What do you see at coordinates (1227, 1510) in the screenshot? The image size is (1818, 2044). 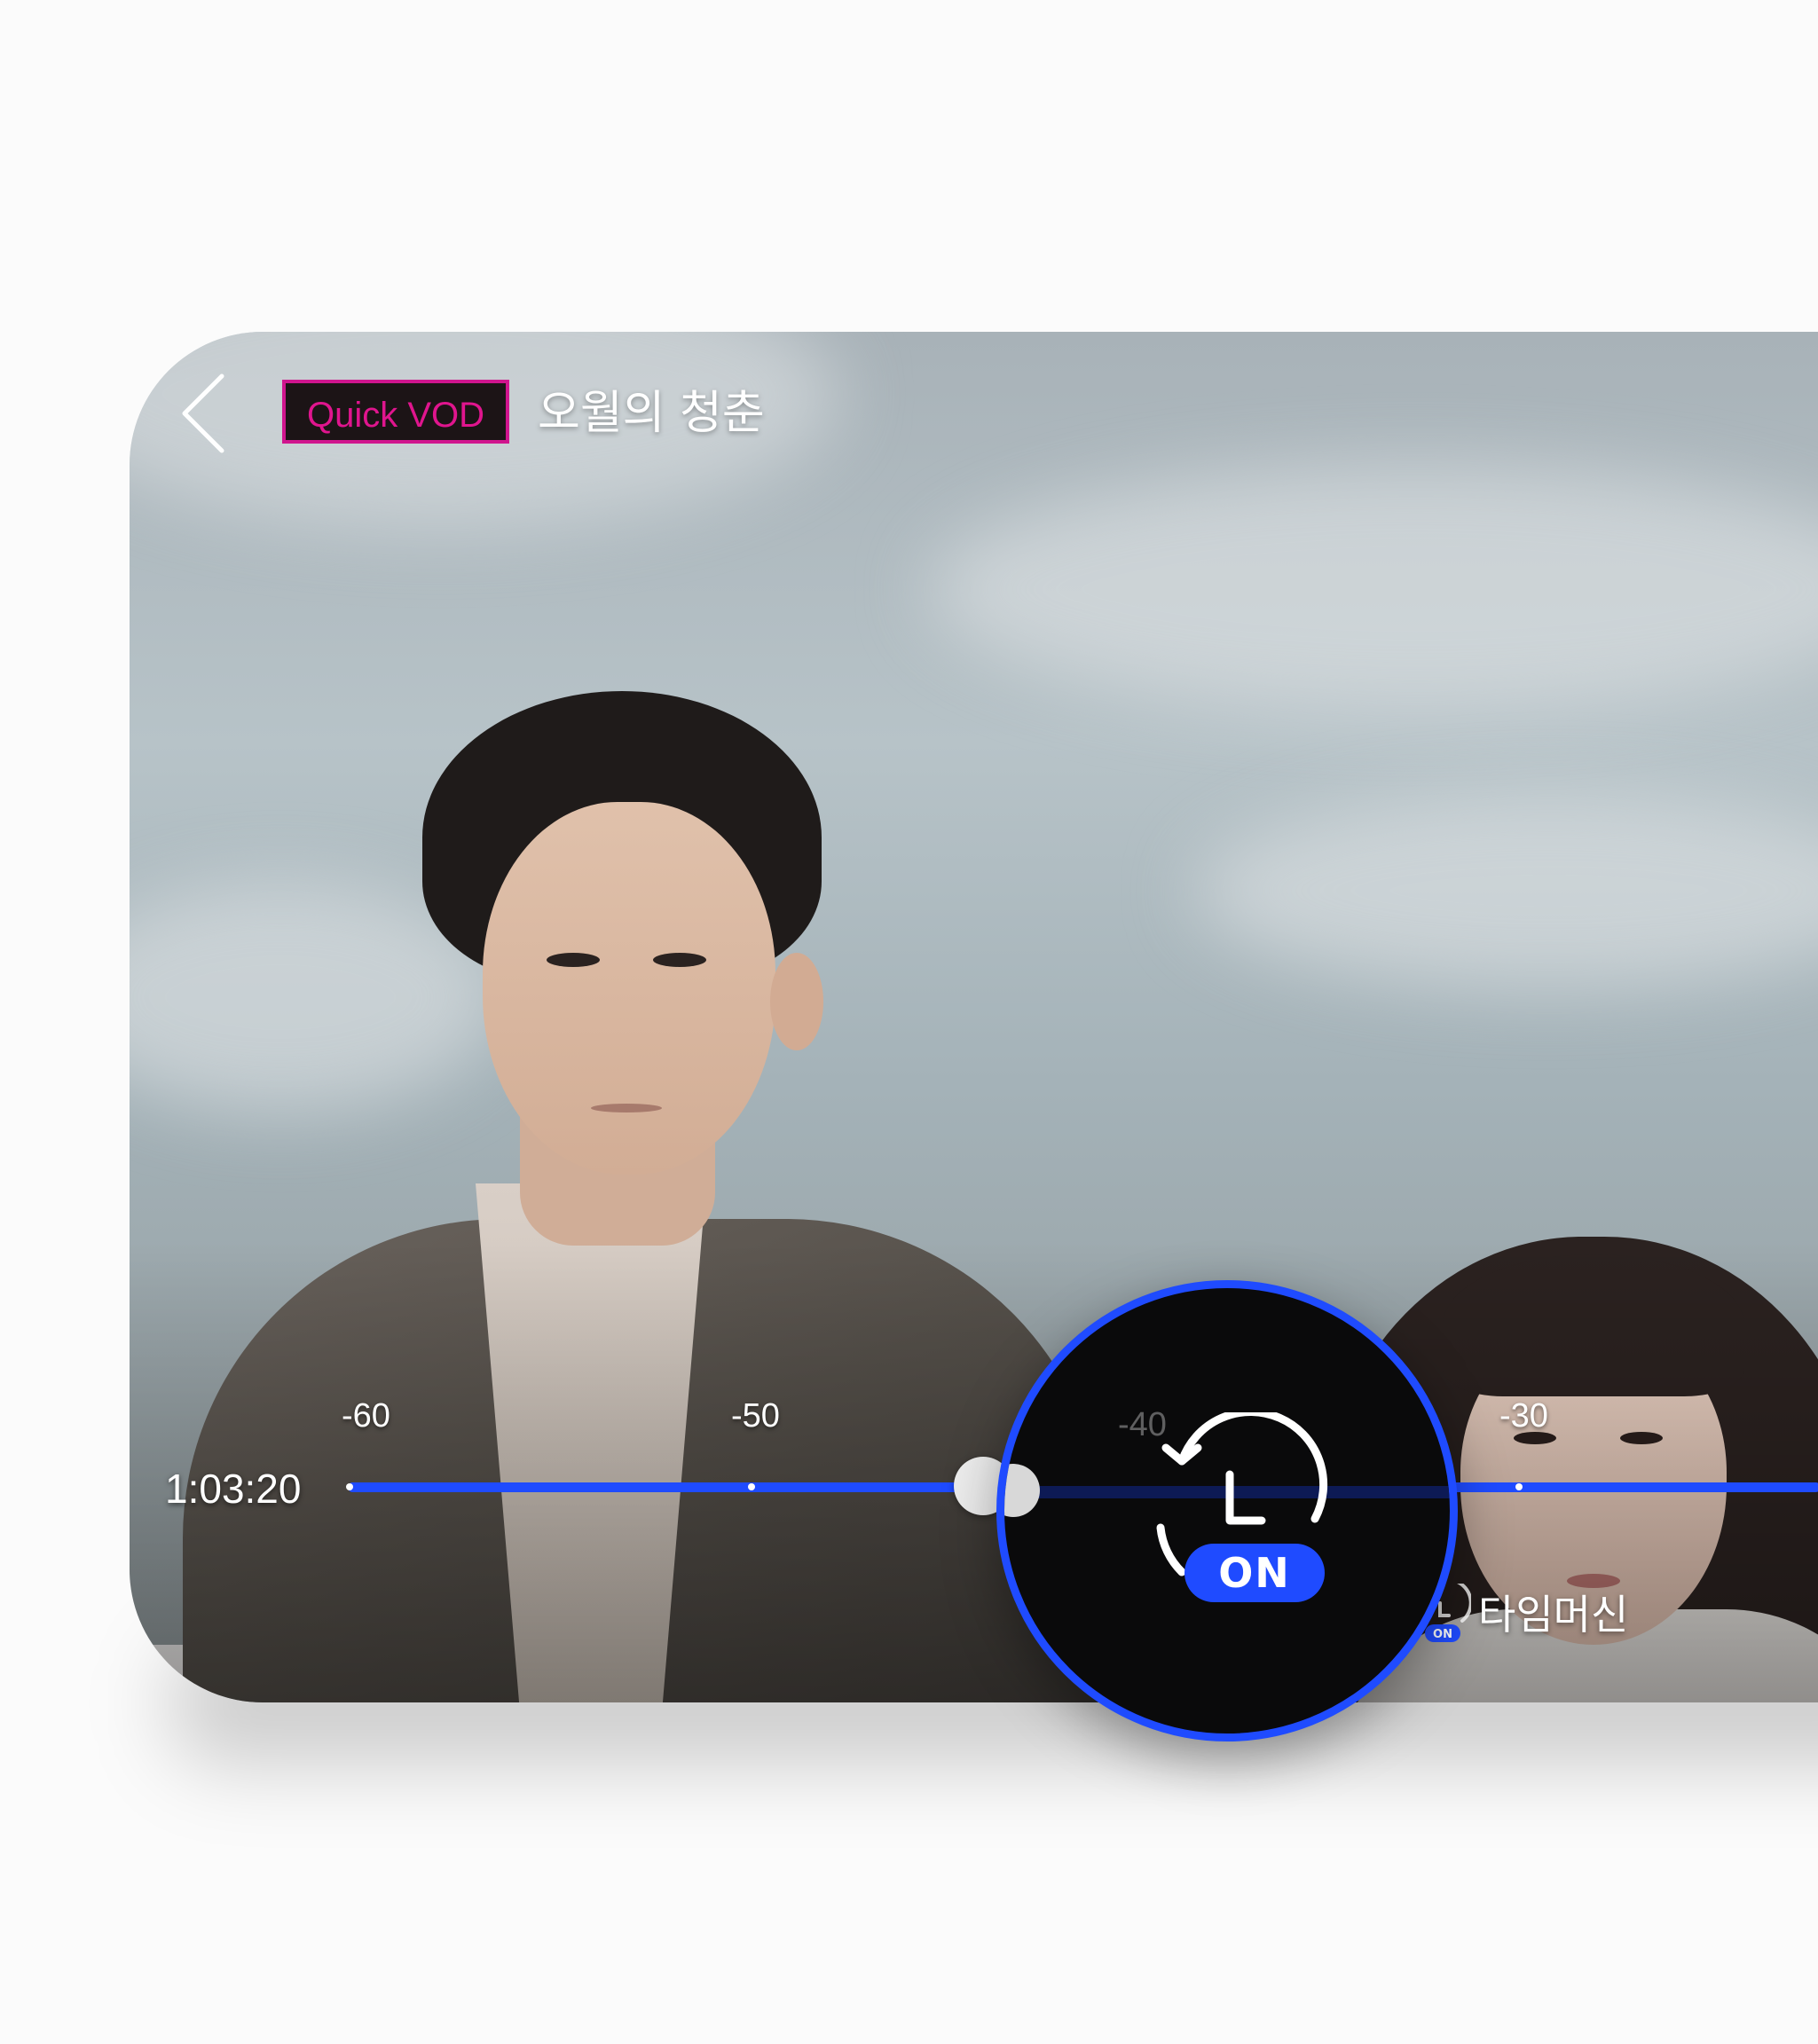 I see `timemachine-magnifier: -40 ON` at bounding box center [1227, 1510].